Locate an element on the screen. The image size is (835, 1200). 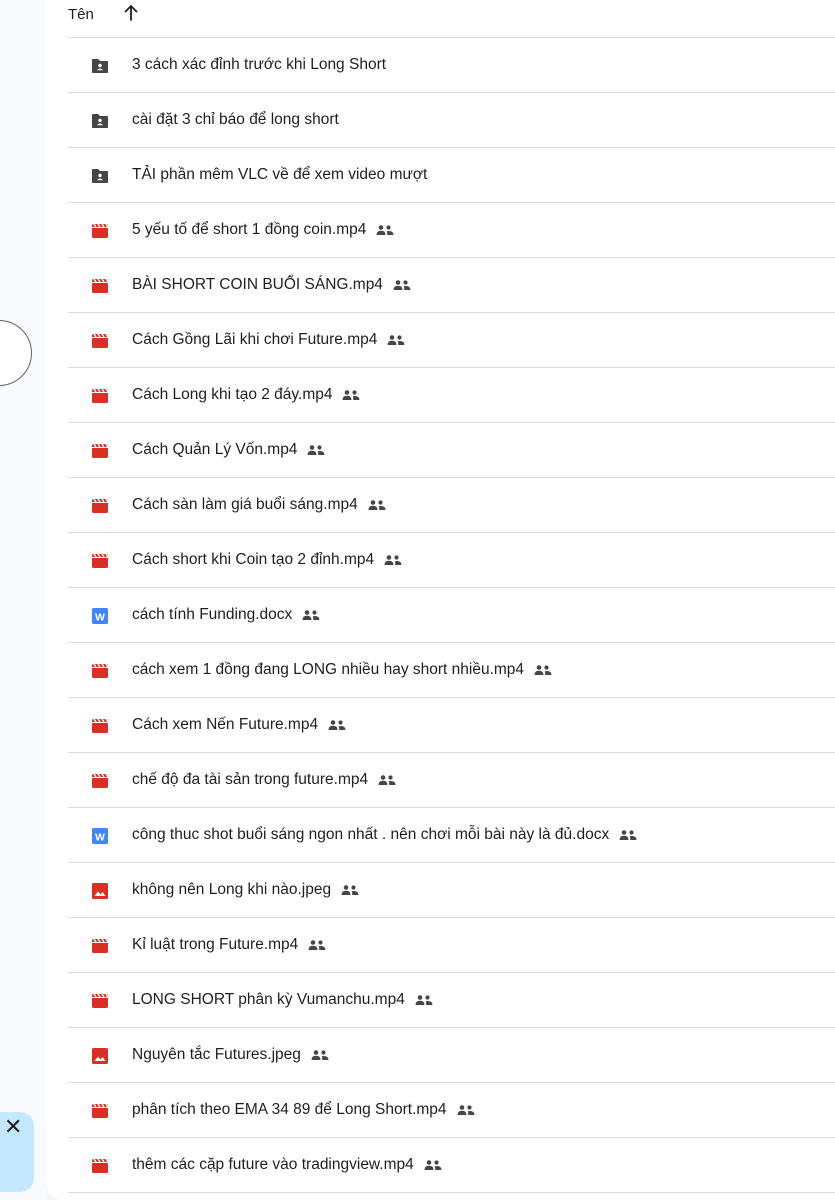
file-name: Kỉ luật trong Future.mp4 is located at coordinates (229, 945).